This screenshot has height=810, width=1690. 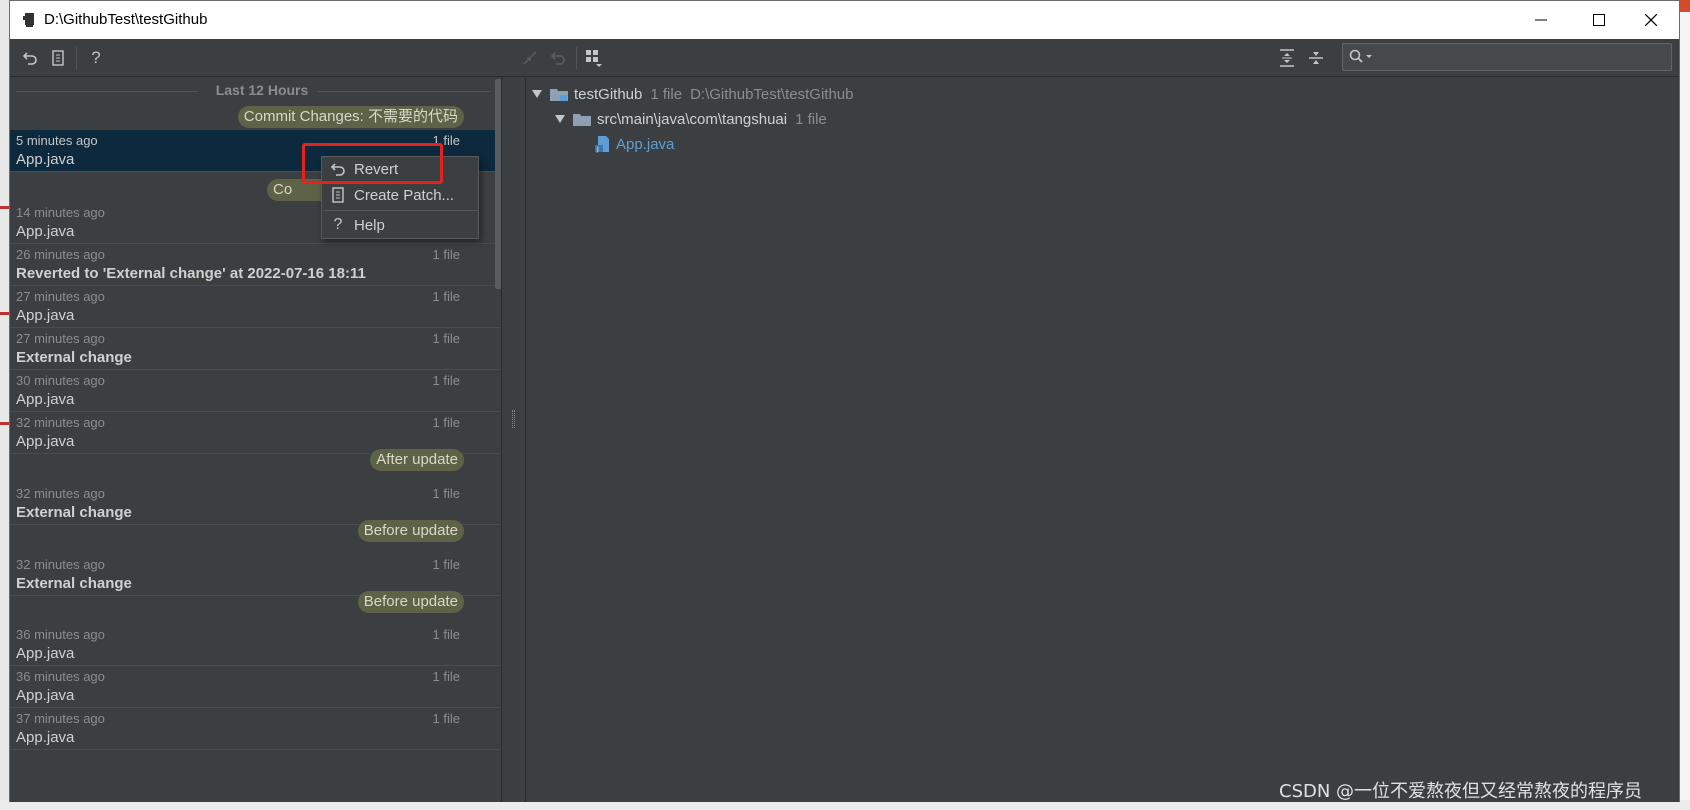 I want to click on collapse-all-icon, so click(x=1316, y=58).